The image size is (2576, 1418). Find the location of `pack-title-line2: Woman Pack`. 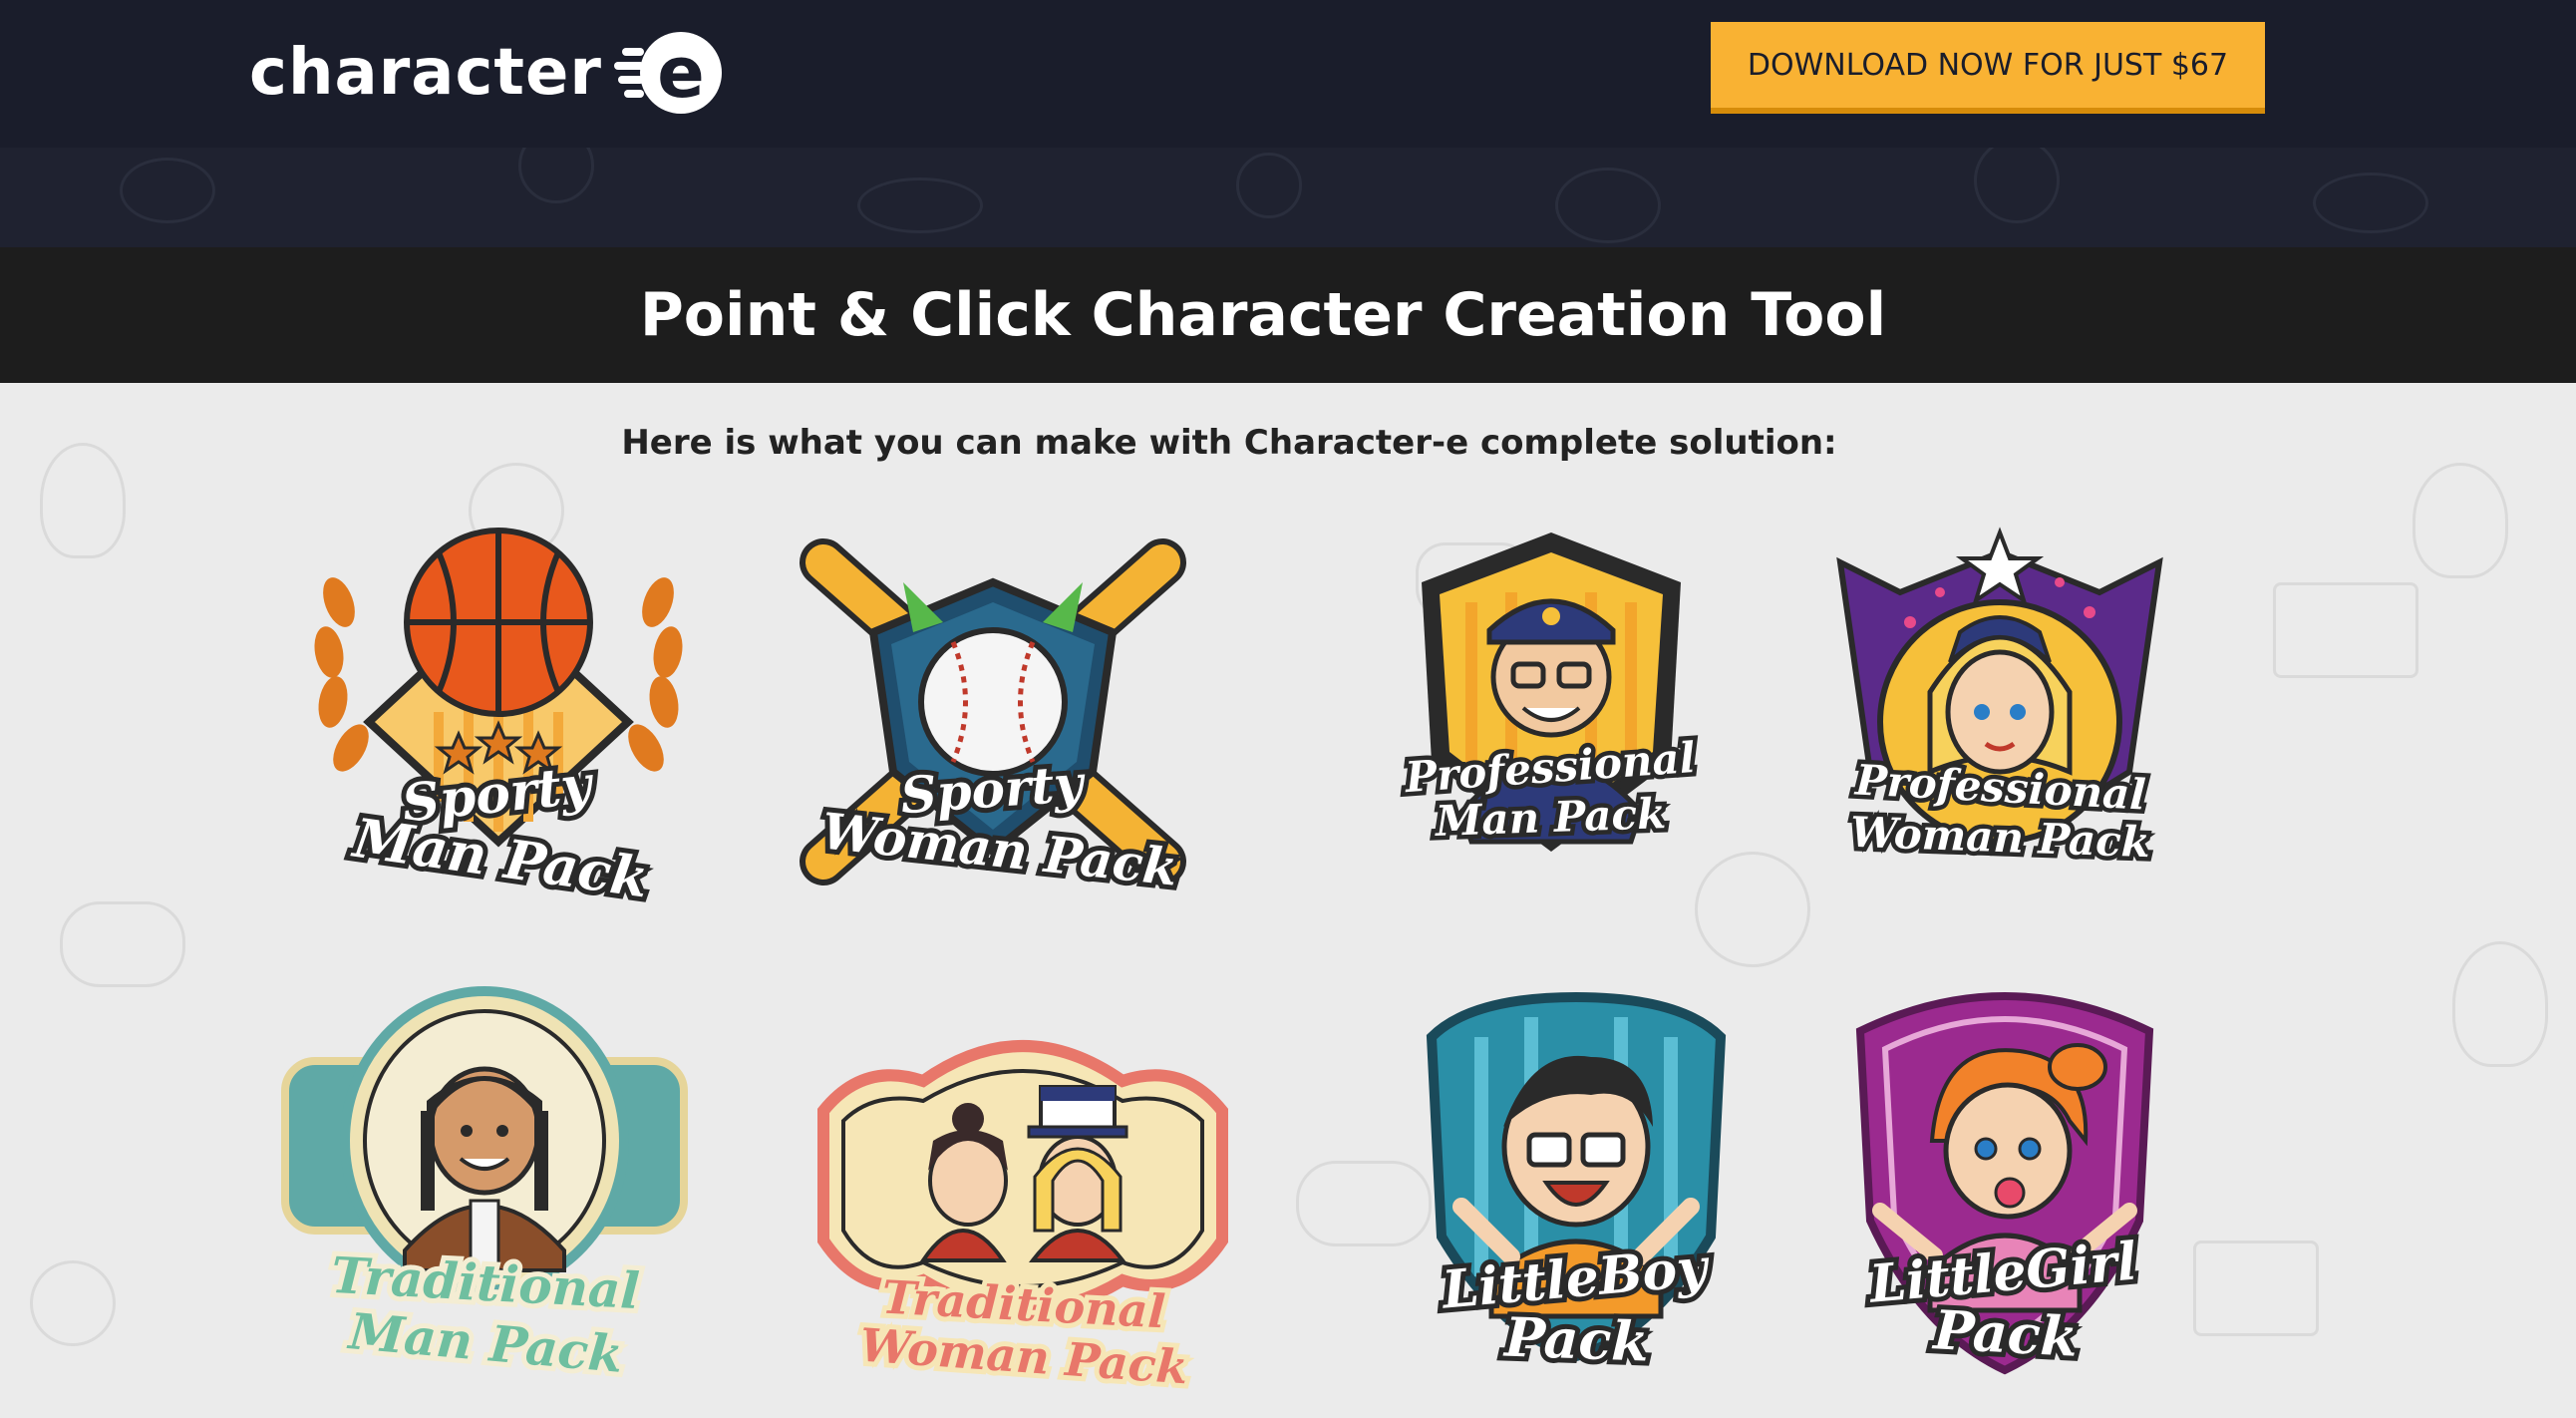

pack-title-line2: Woman Pack is located at coordinates (1999, 837).